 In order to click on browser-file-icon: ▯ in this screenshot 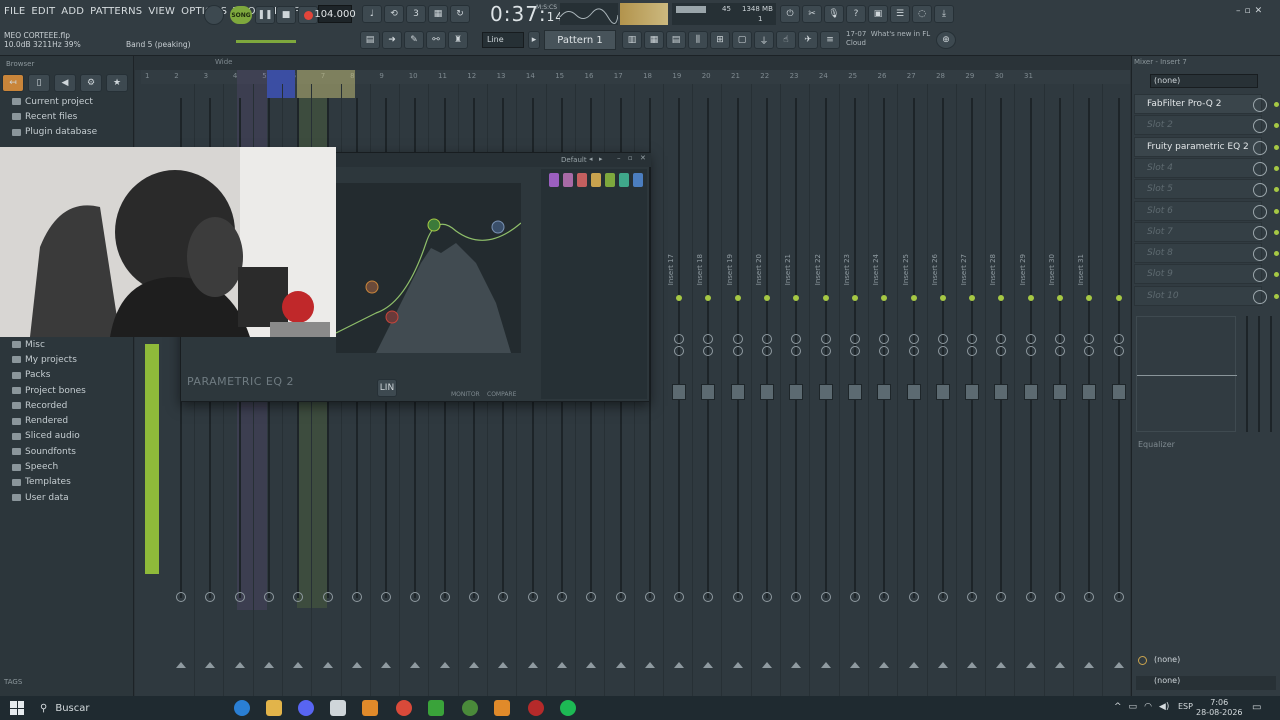, I will do `click(39, 83)`.